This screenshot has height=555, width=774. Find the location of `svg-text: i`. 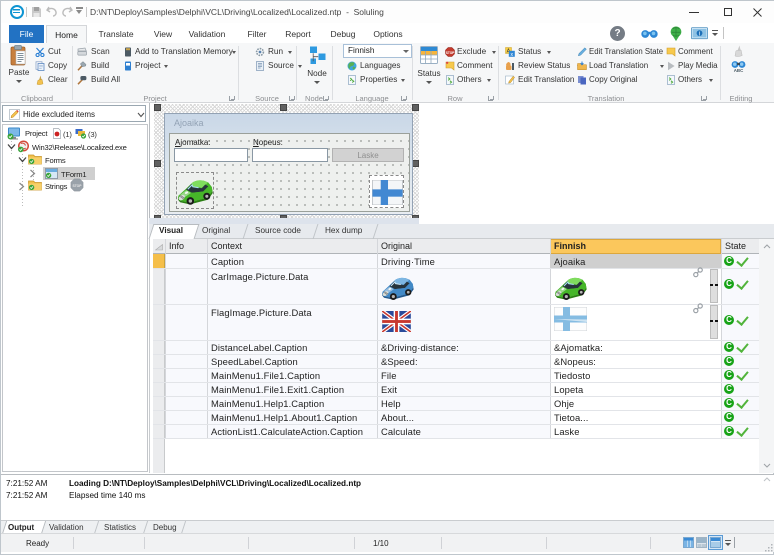

svg-text: i is located at coordinates (699, 34).